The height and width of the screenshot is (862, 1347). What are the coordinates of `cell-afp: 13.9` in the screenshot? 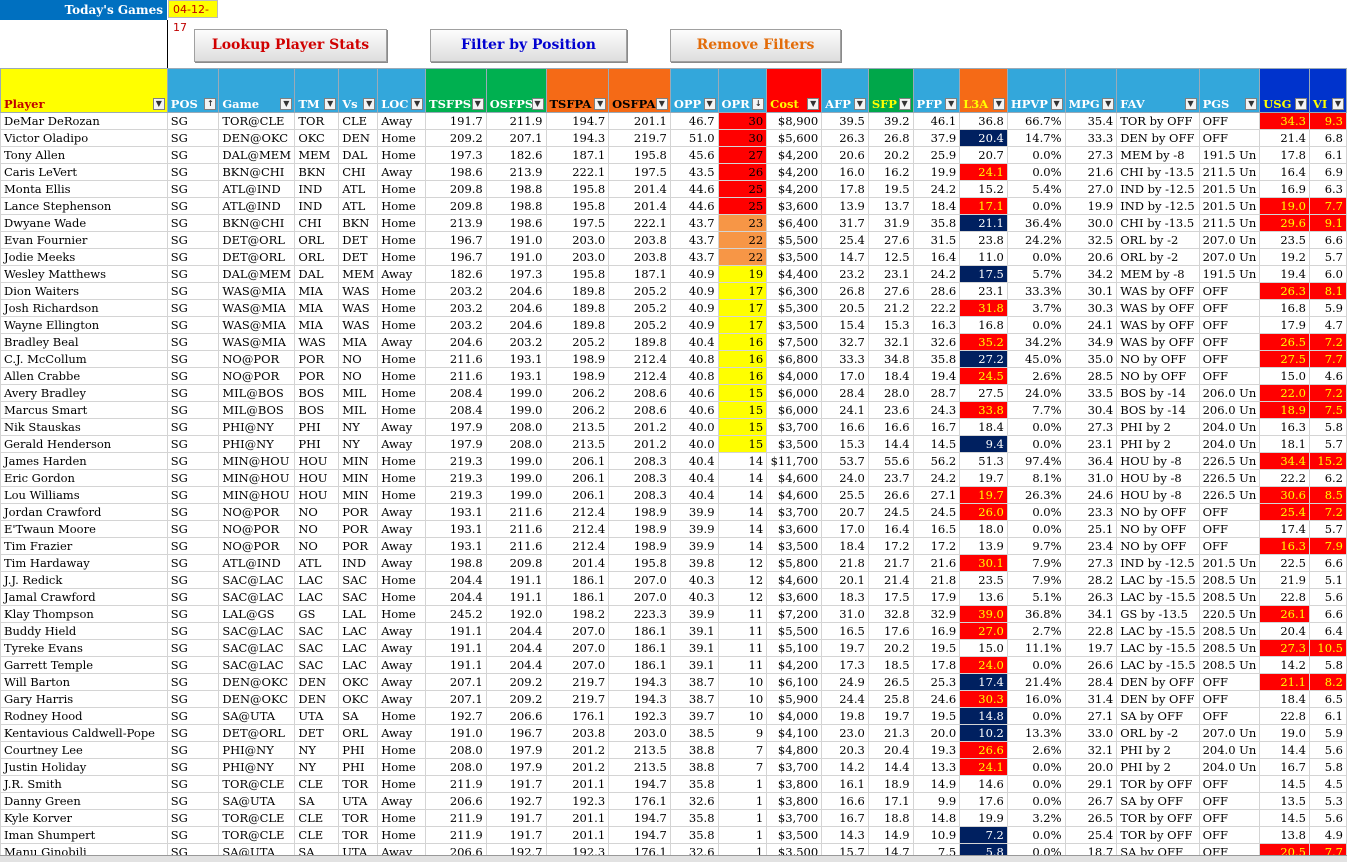 It's located at (845, 206).